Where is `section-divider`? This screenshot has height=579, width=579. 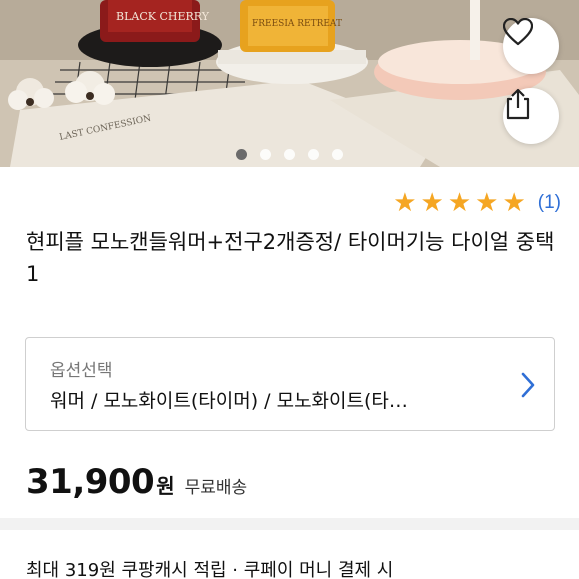 section-divider is located at coordinates (289, 524).